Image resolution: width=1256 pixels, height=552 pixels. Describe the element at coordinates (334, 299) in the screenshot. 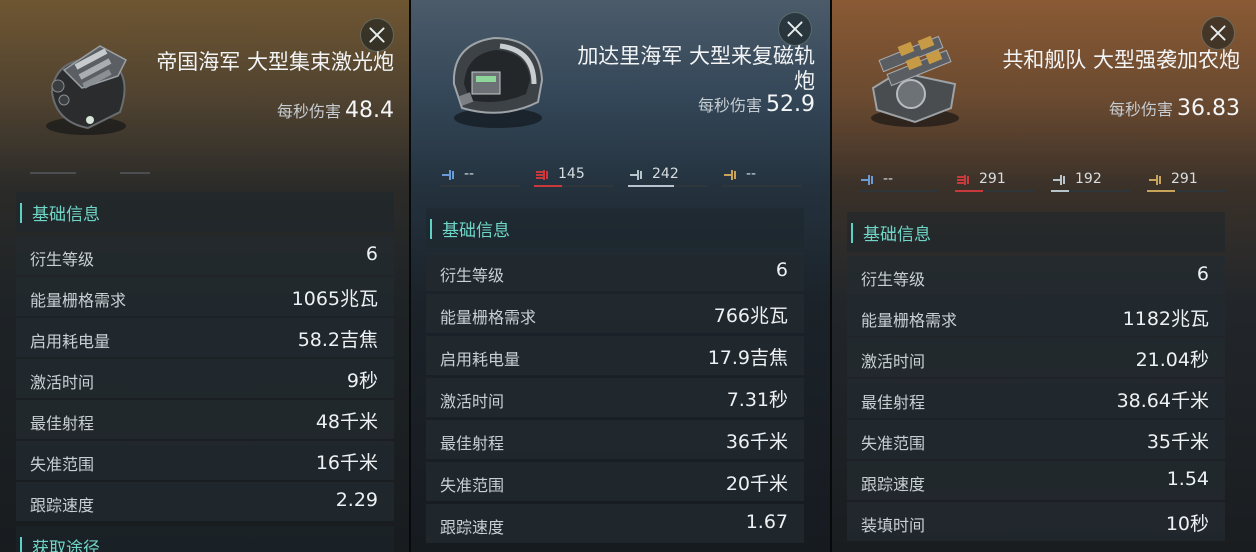

I see `stat-value: 1065兆瓦` at that location.